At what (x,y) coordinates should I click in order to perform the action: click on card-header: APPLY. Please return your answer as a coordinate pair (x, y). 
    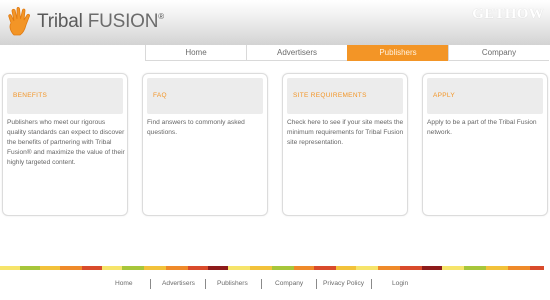
    Looking at the image, I should click on (485, 96).